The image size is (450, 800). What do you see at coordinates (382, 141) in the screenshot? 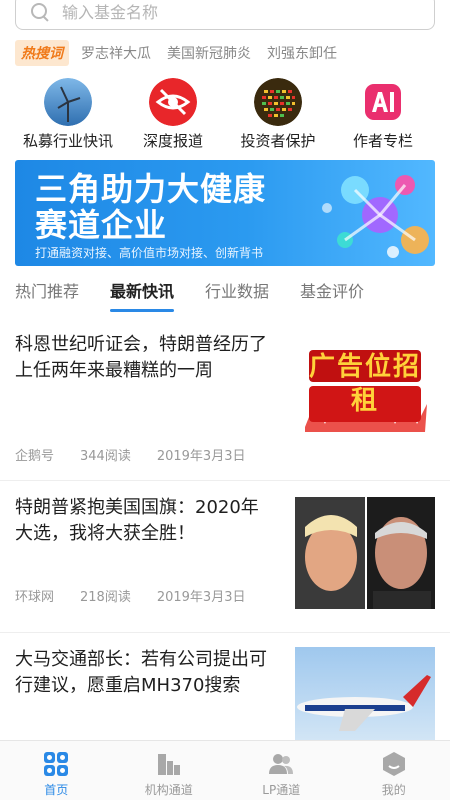
I see `quick-entry-label: 作者专栏` at bounding box center [382, 141].